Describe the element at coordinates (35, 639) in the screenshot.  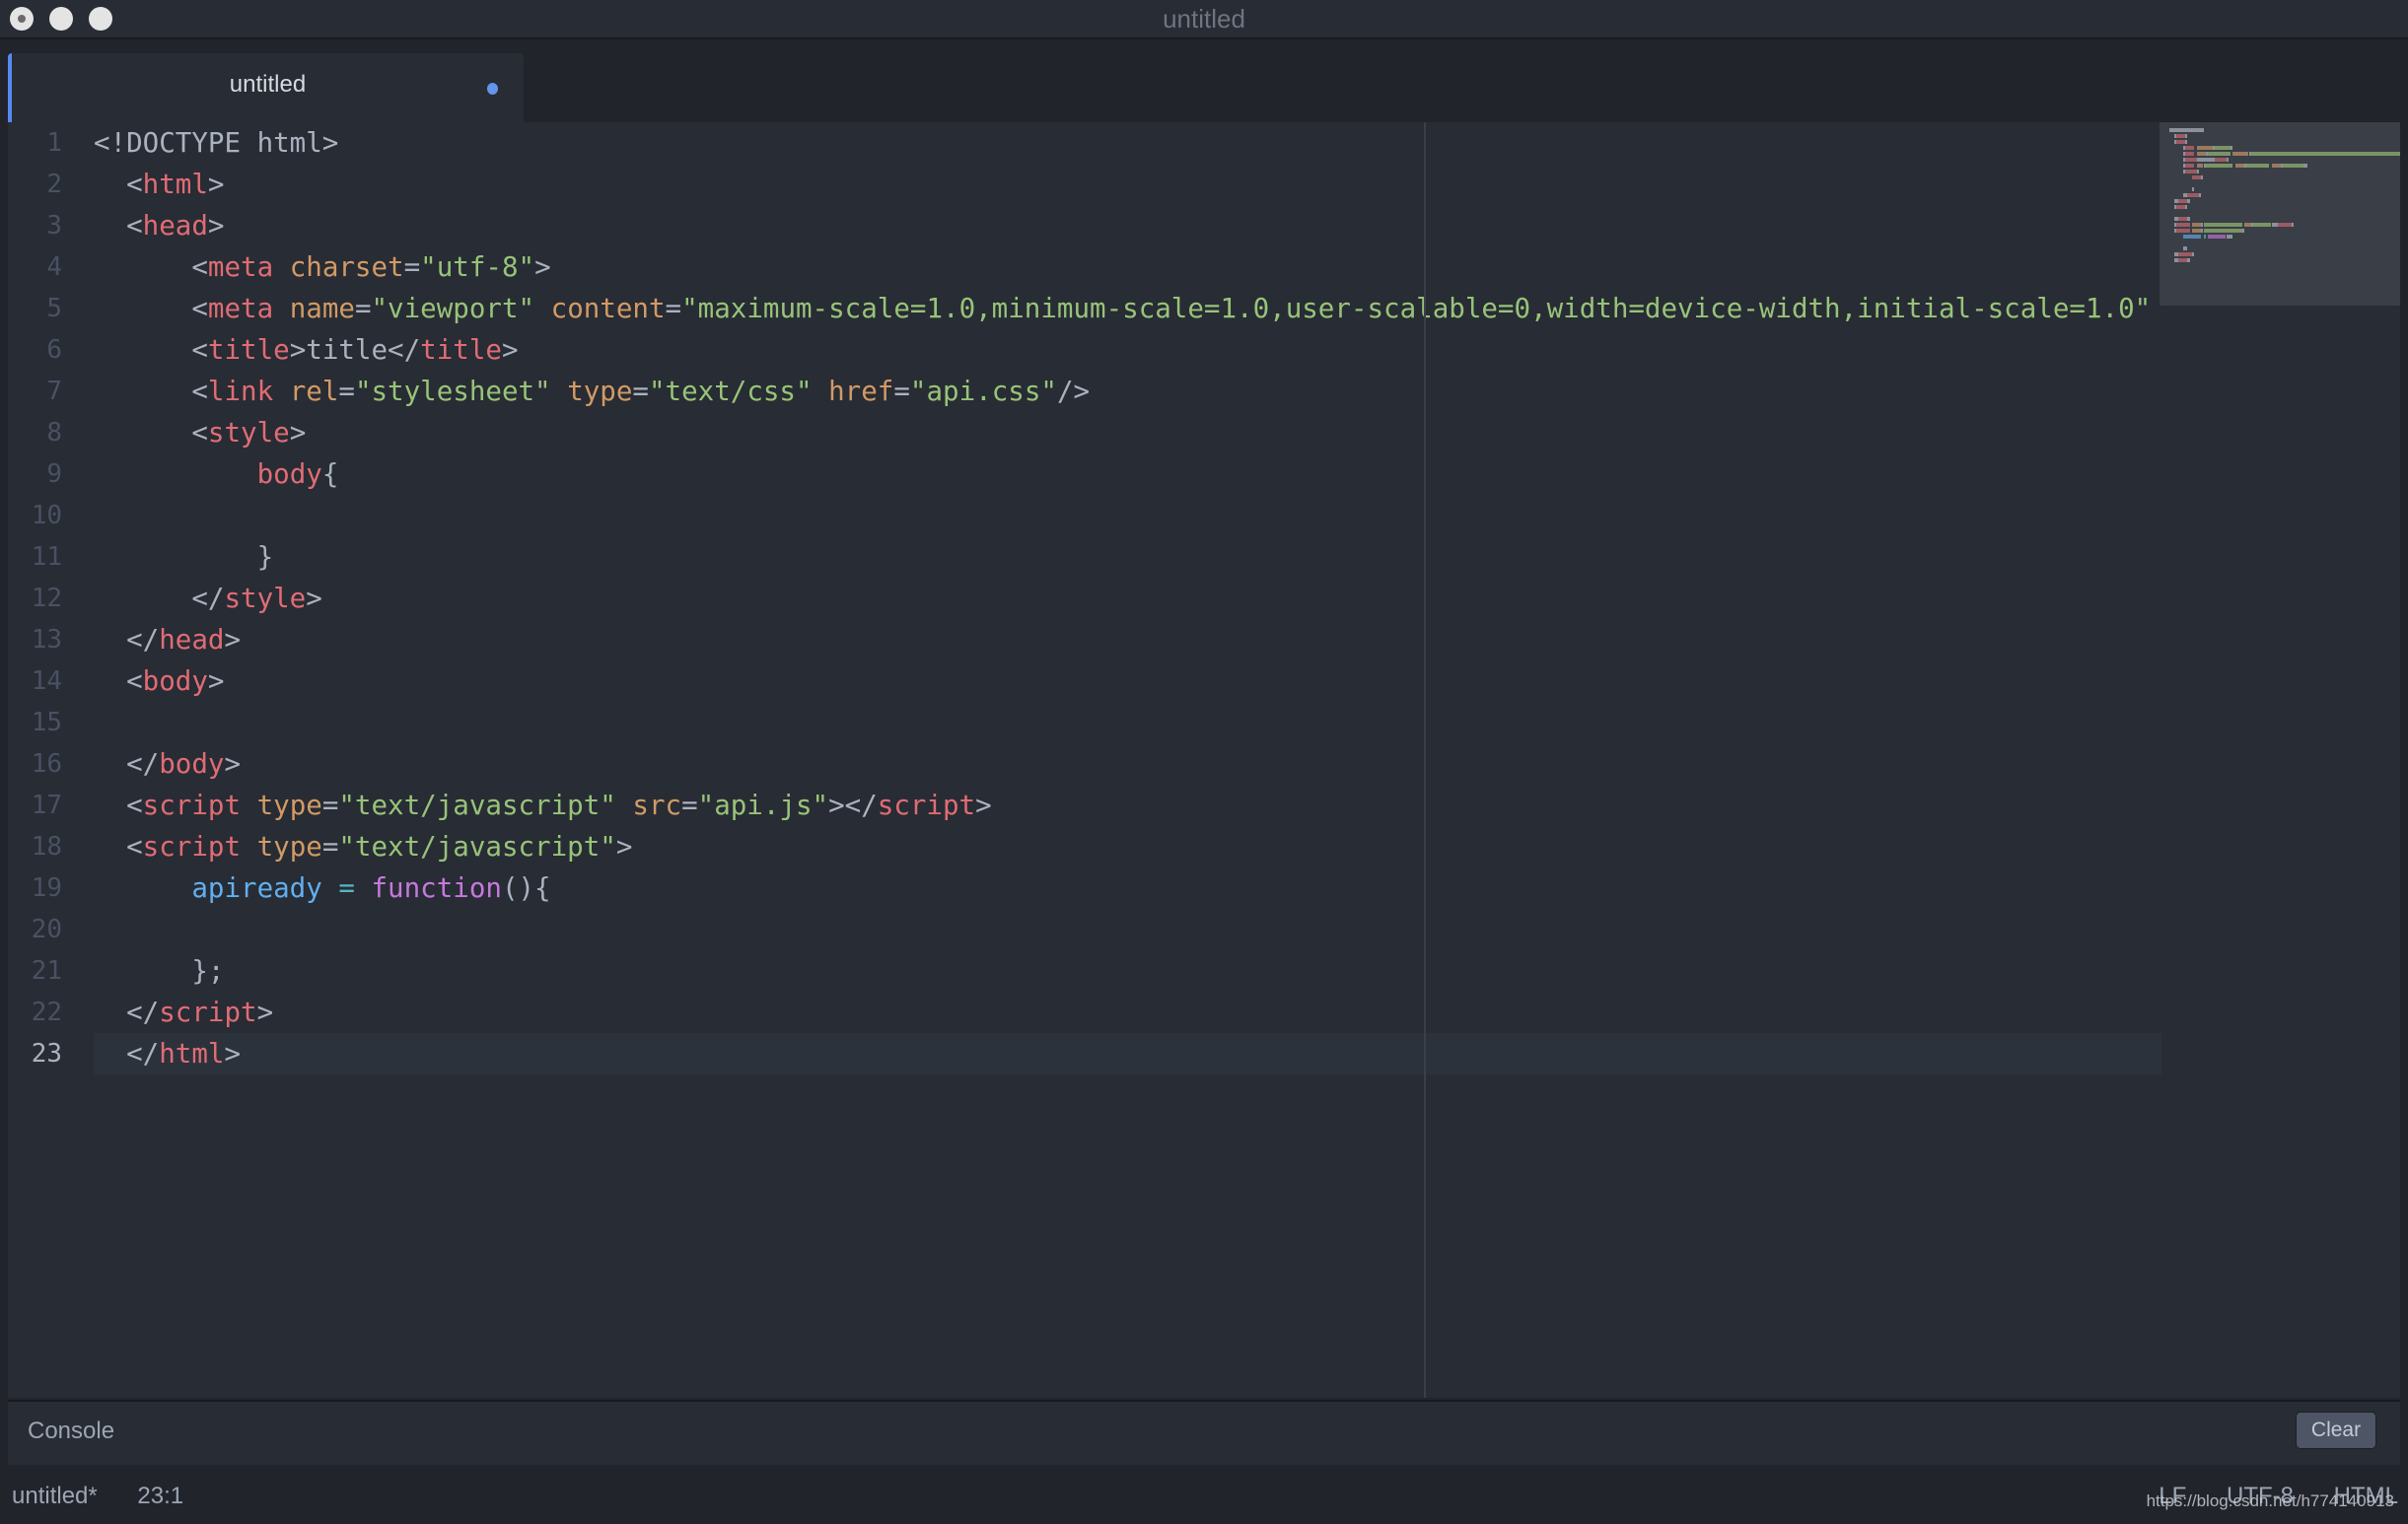
I see `line-number: 13` at that location.